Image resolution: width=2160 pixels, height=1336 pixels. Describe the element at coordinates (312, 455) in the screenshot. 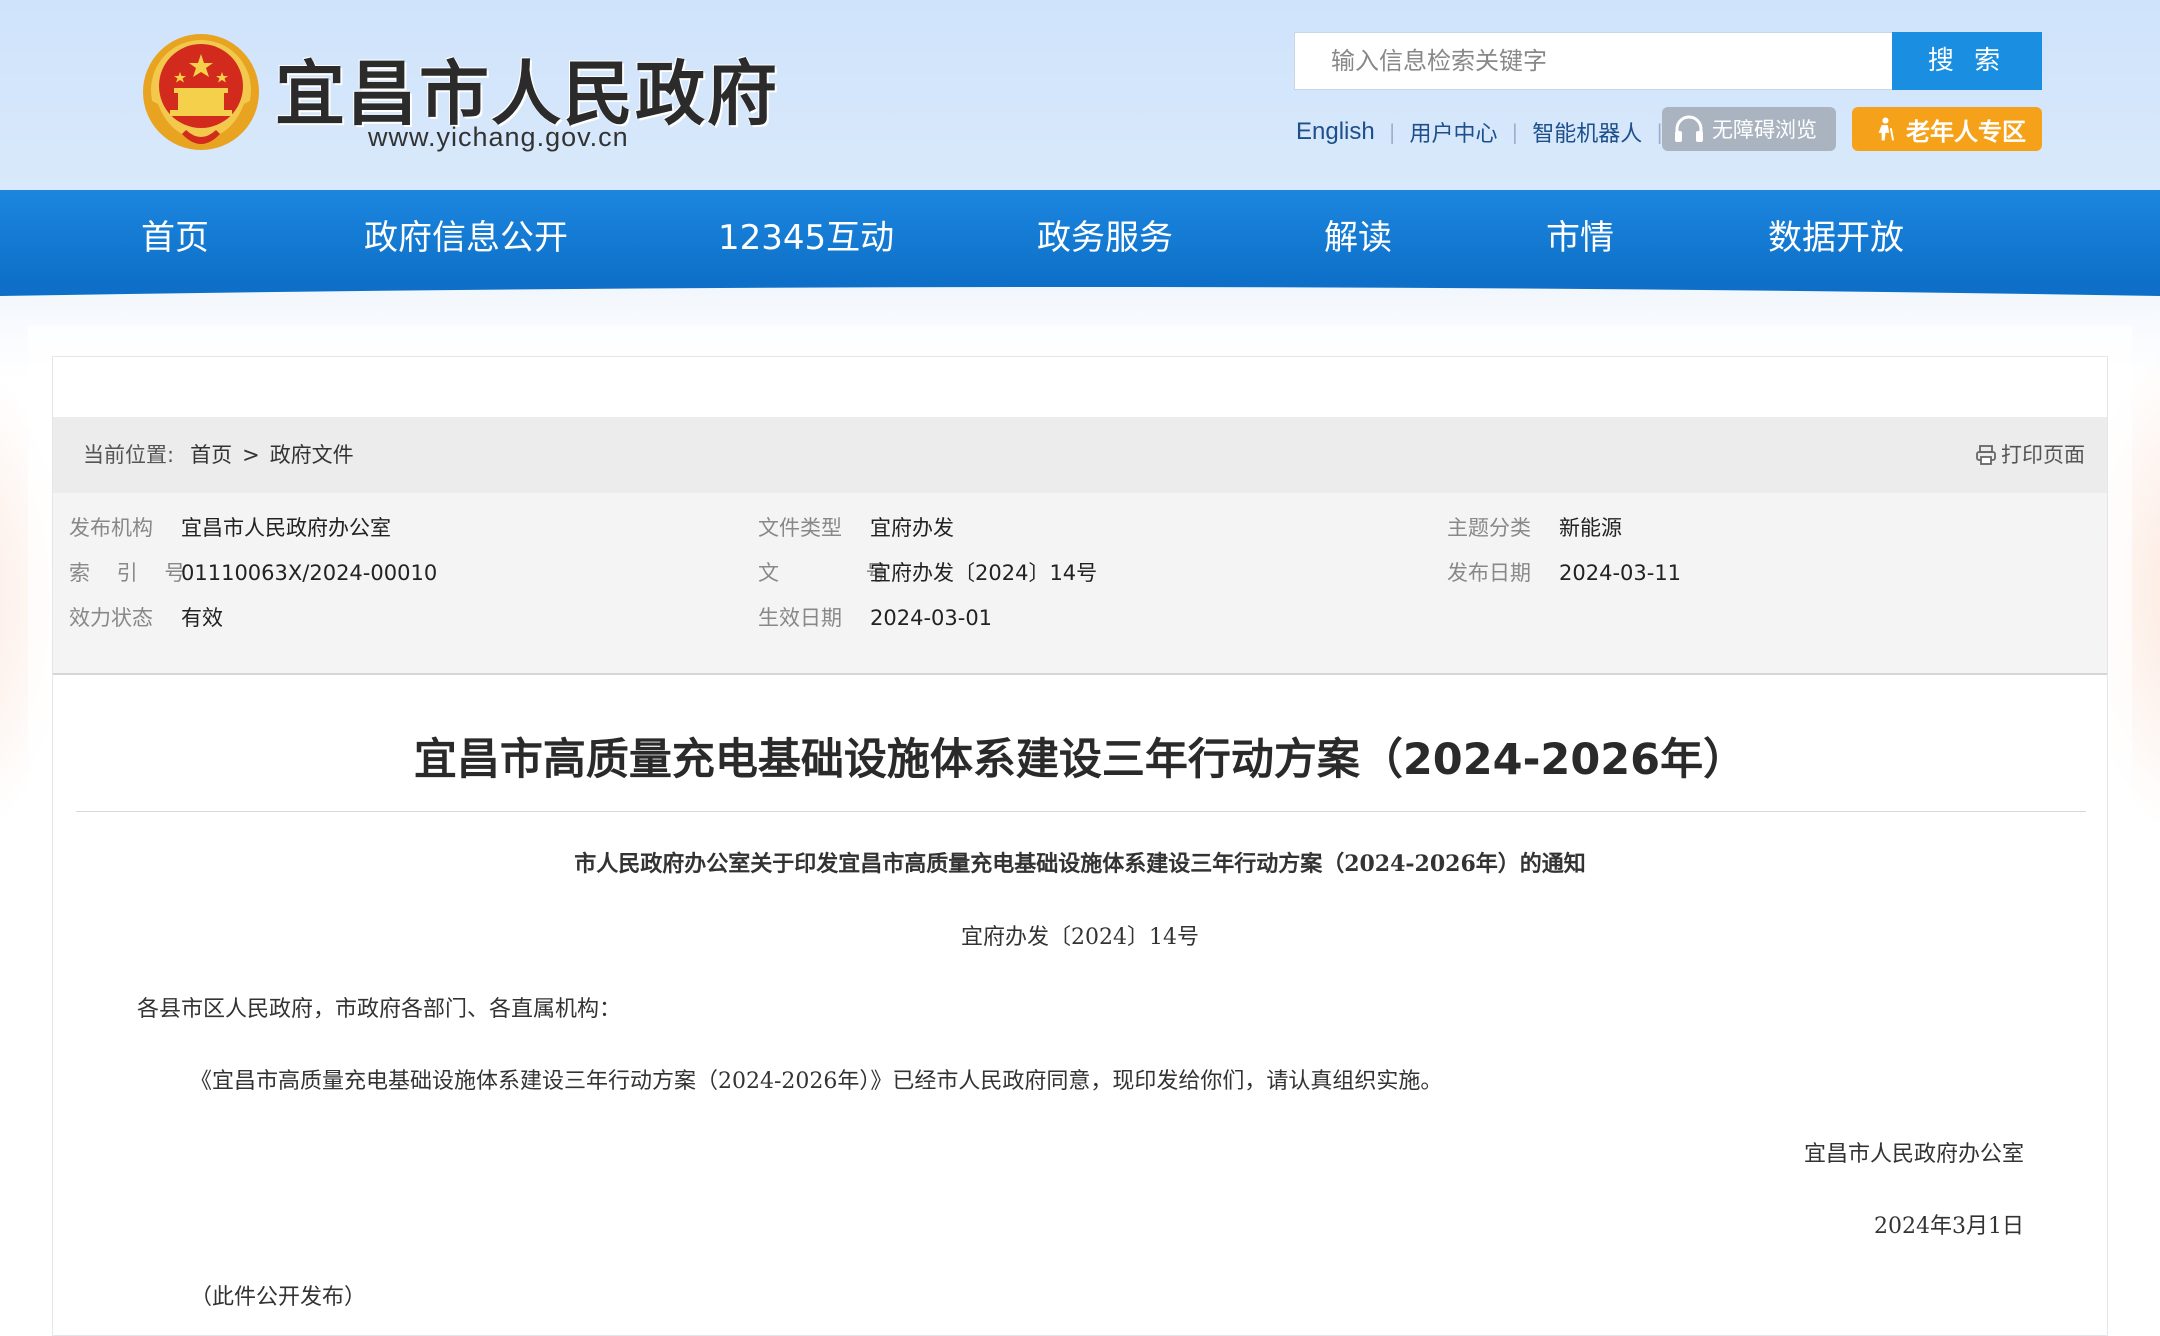

I see `breadcrumb-gov-documents: 政府文件` at that location.